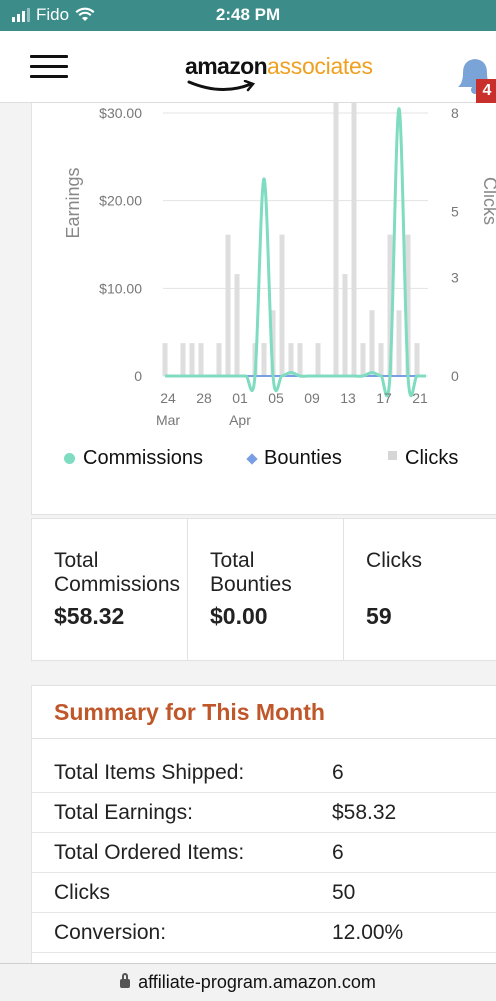 This screenshot has height=1001, width=496. Describe the element at coordinates (73, 202) in the screenshot. I see `y-axis-label-left: Earnings` at that location.